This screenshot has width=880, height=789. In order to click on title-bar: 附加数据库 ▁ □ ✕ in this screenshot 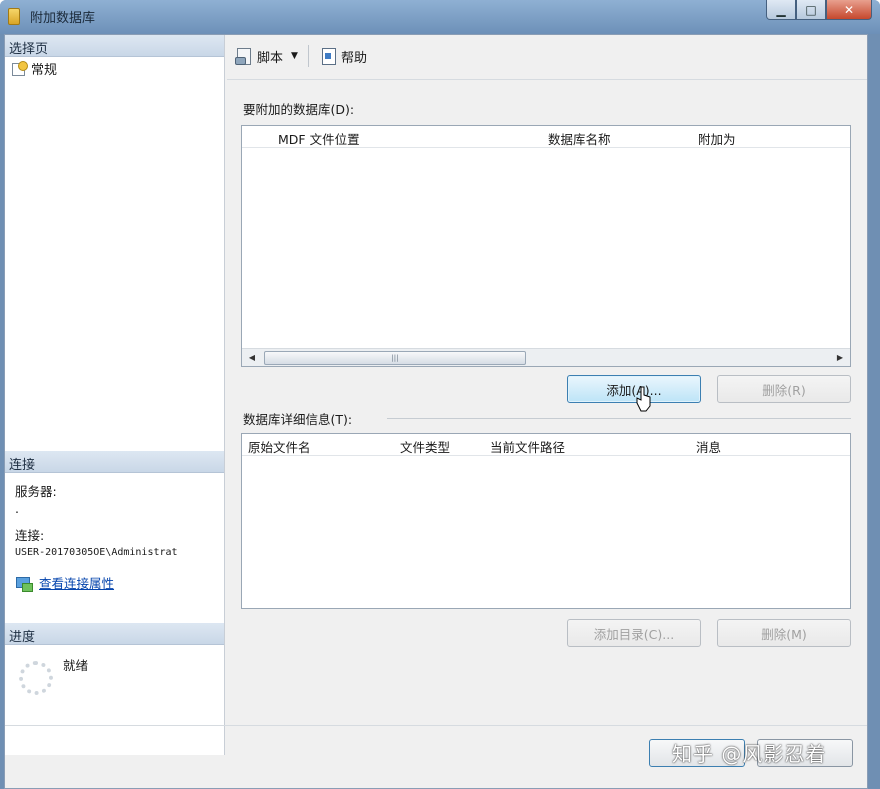, I will do `click(440, 17)`.